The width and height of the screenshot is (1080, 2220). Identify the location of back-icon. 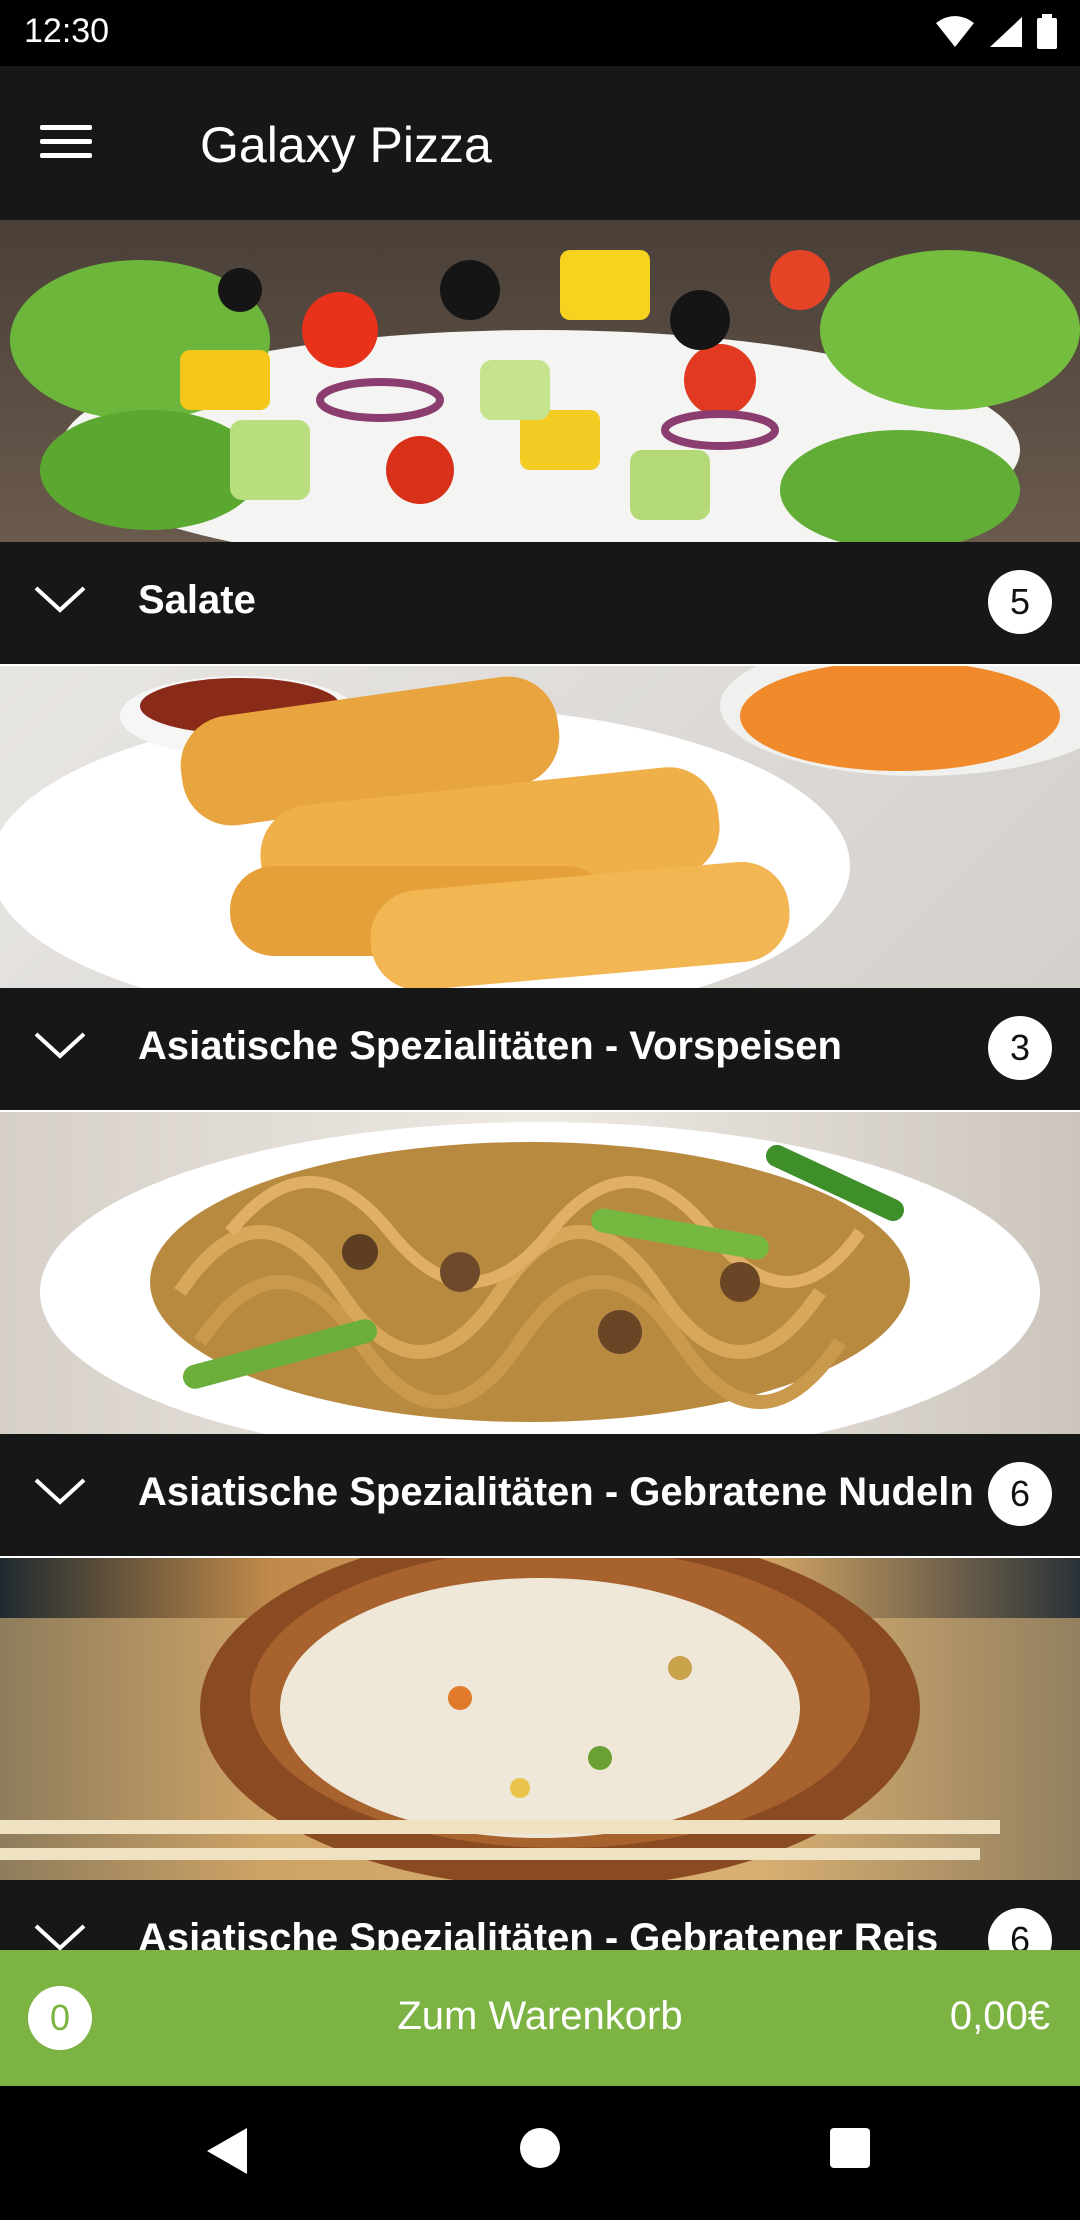
(227, 2151).